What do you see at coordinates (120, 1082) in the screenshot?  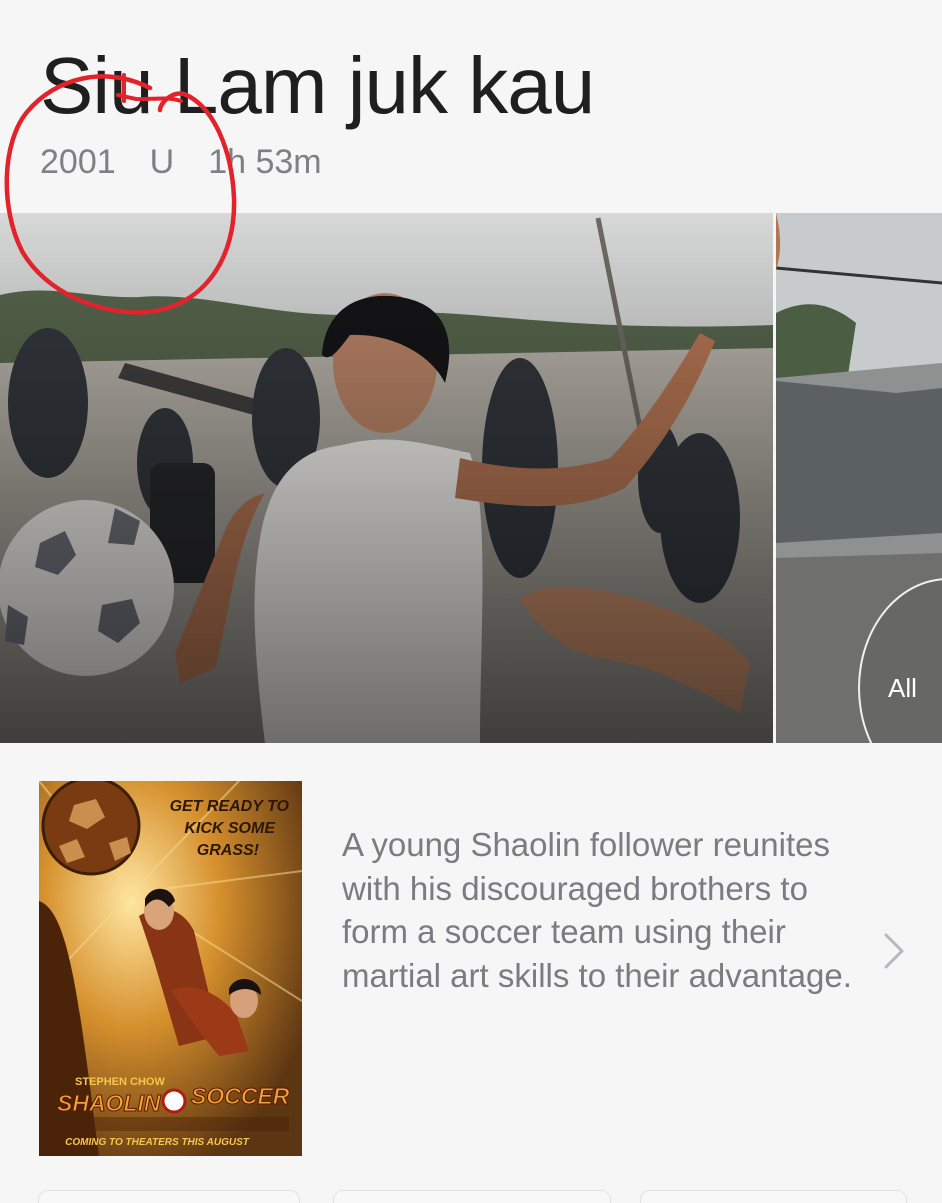 I see `poster-credit: STEPHEN CHOW` at bounding box center [120, 1082].